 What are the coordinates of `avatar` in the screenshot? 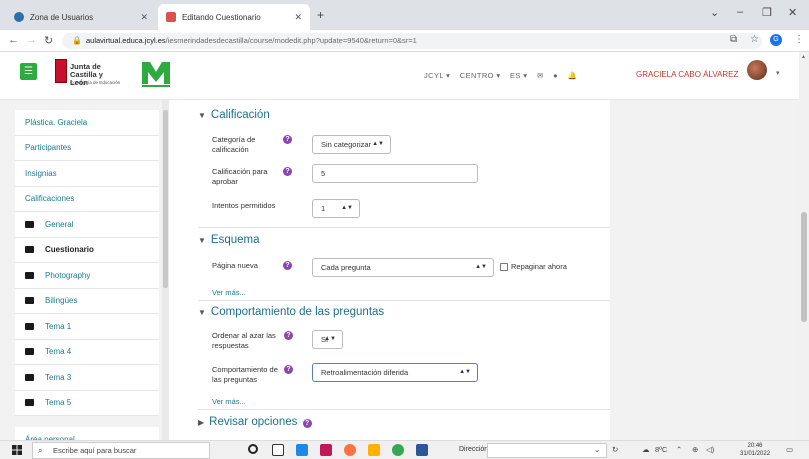 It's located at (757, 70).